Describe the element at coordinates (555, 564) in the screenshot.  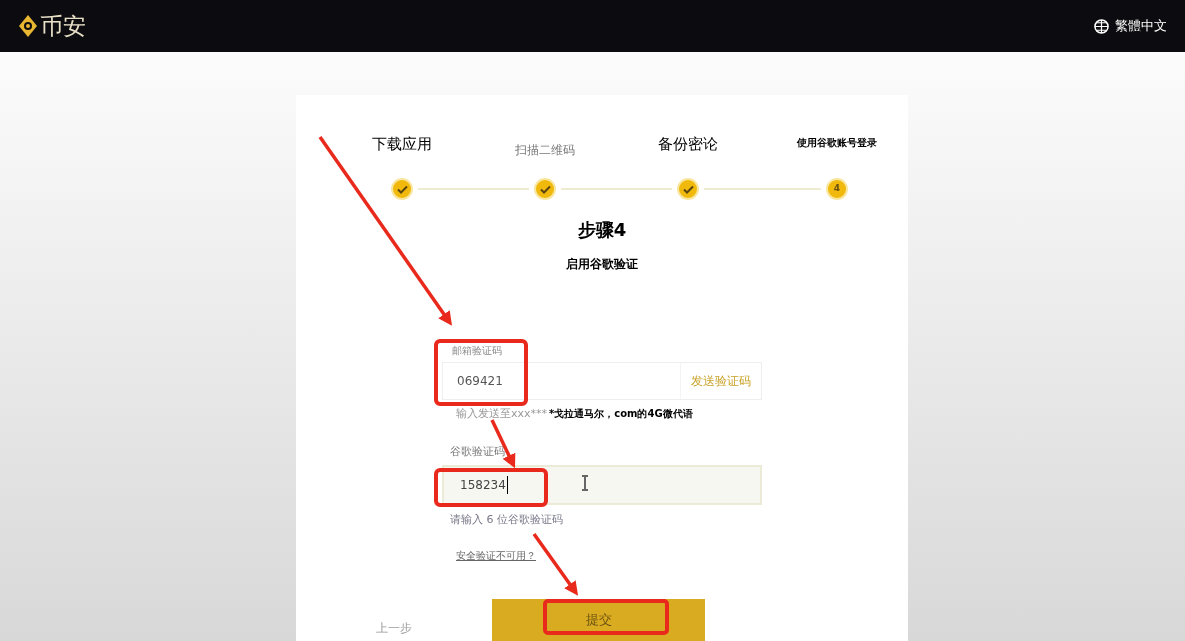
I see `annotation-arrow` at that location.